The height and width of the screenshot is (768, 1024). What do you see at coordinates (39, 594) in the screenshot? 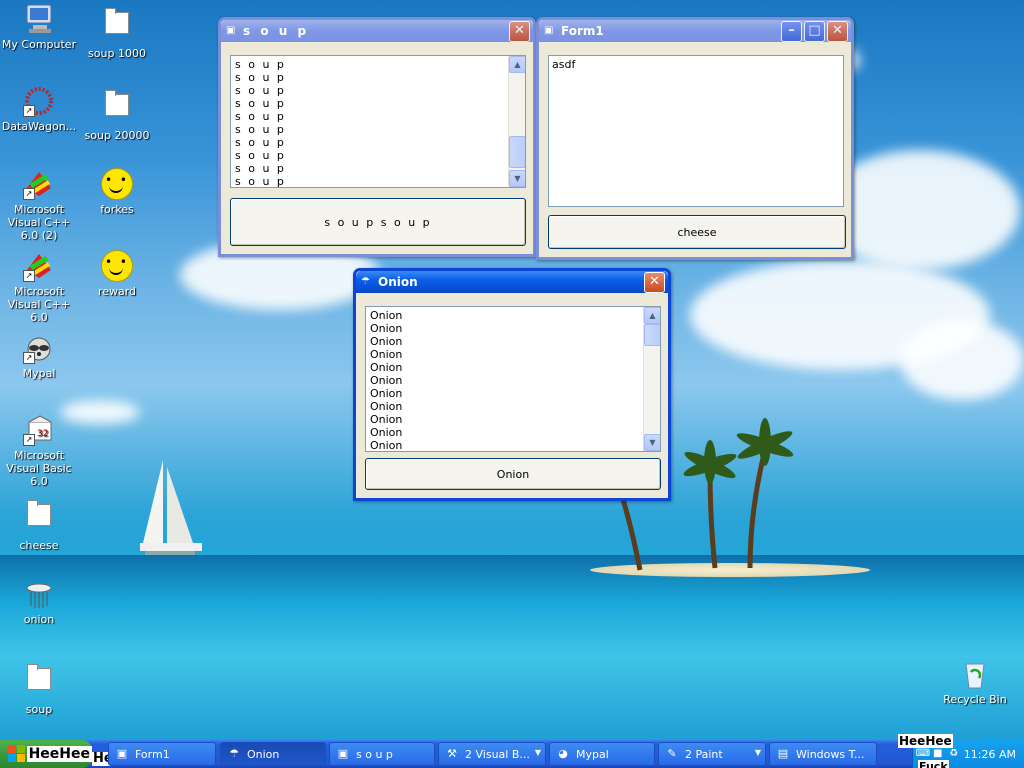
I see `onion-icon` at bounding box center [39, 594].